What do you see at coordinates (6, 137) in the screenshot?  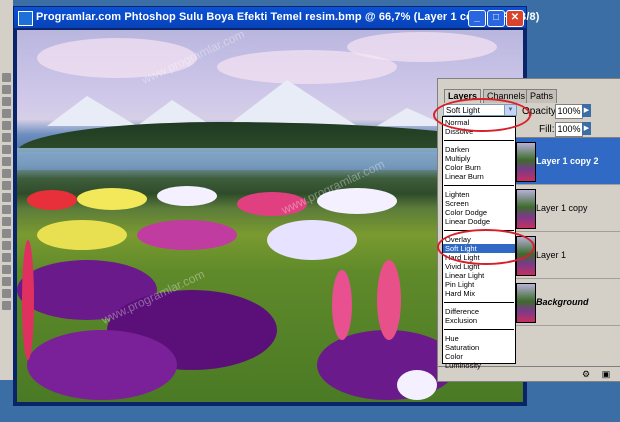 I see `eraser-tool-icon` at bounding box center [6, 137].